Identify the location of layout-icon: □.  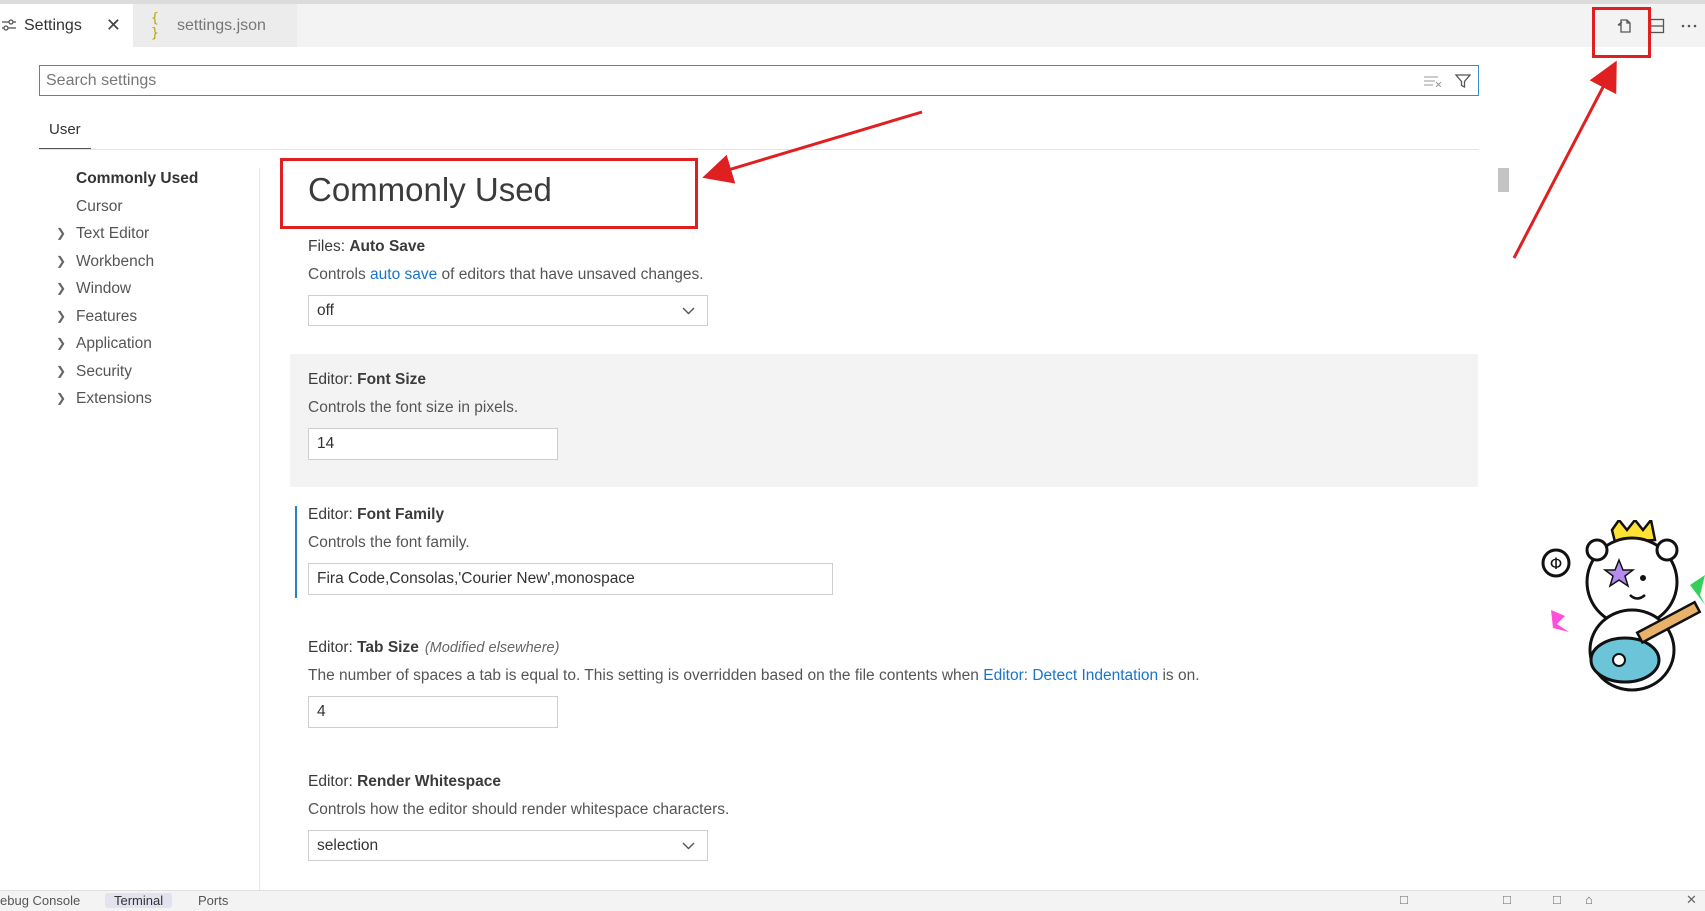
(1507, 899).